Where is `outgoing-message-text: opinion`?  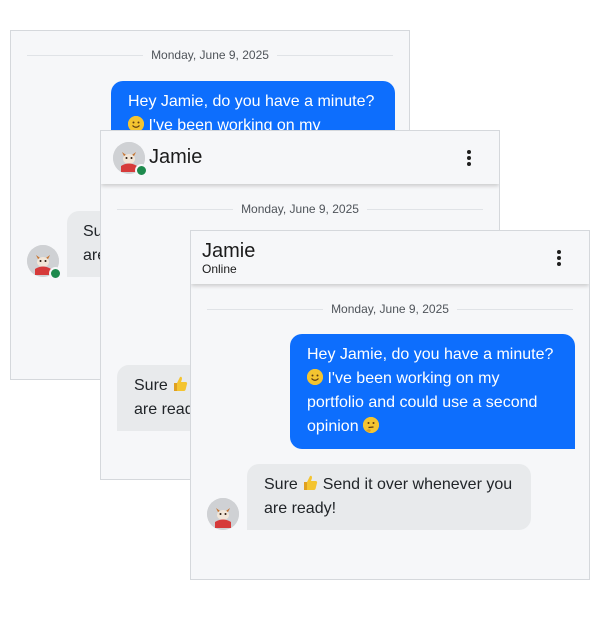 outgoing-message-text: opinion is located at coordinates (333, 426).